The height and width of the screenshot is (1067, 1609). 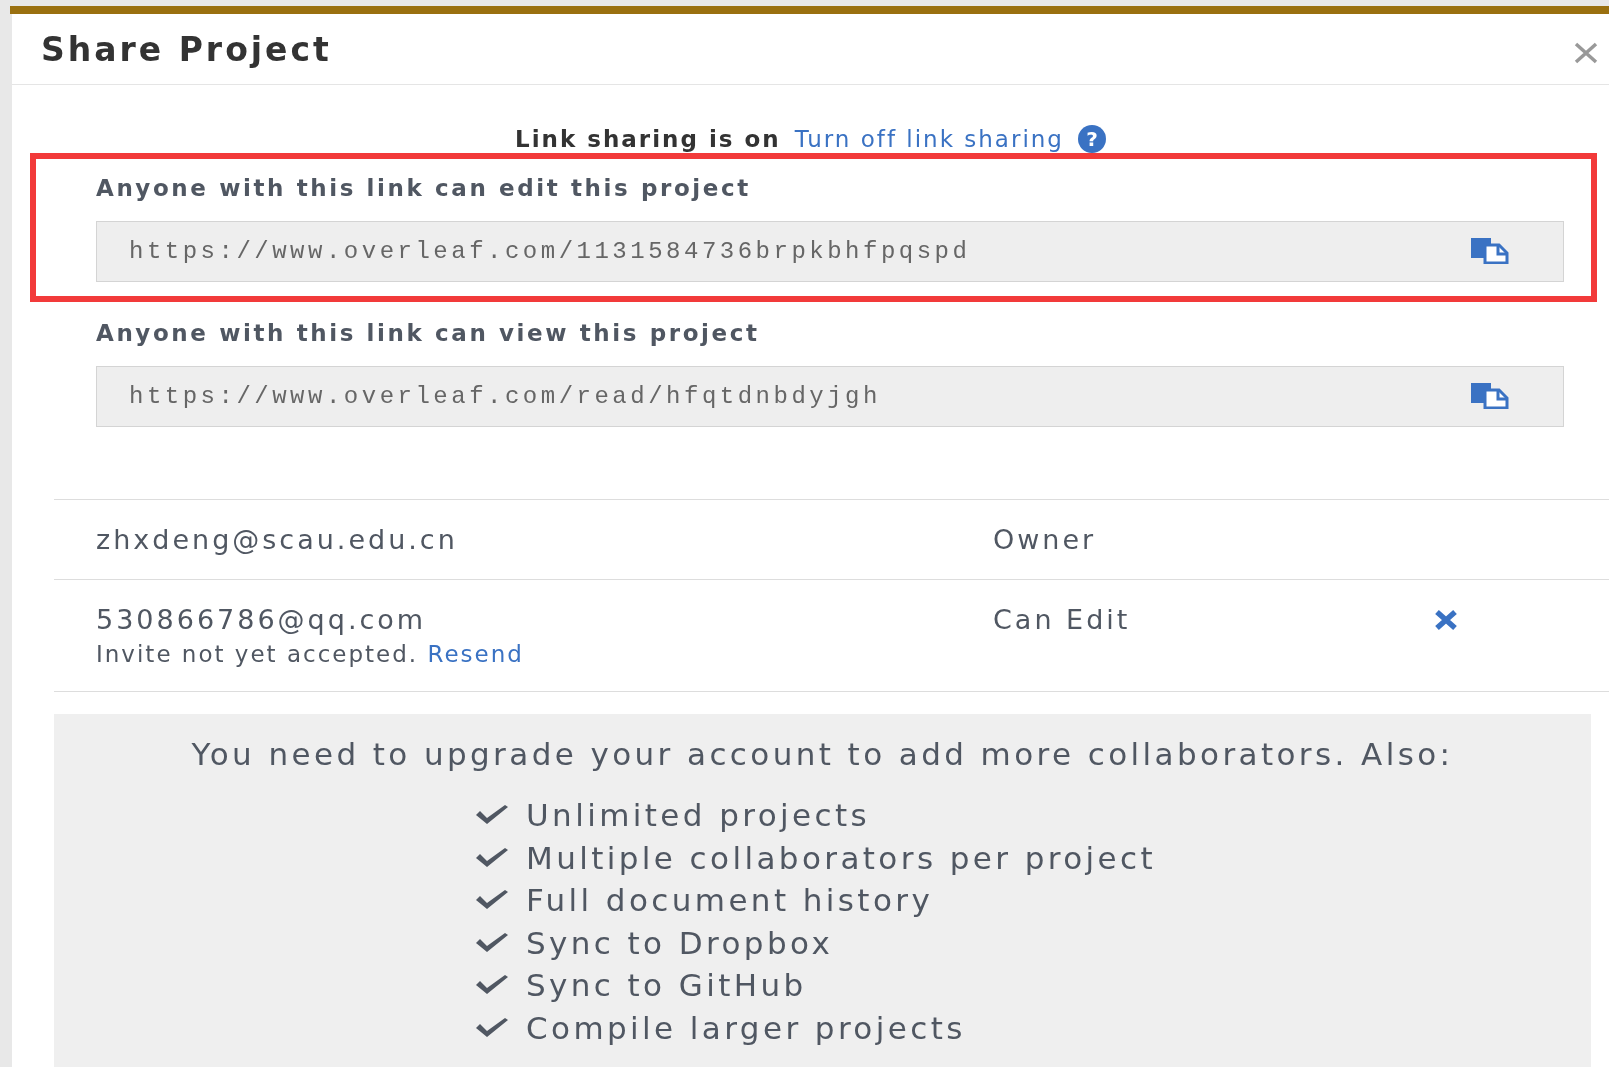 What do you see at coordinates (680, 942) in the screenshot?
I see `feature-item: Sync to Dropbox` at bounding box center [680, 942].